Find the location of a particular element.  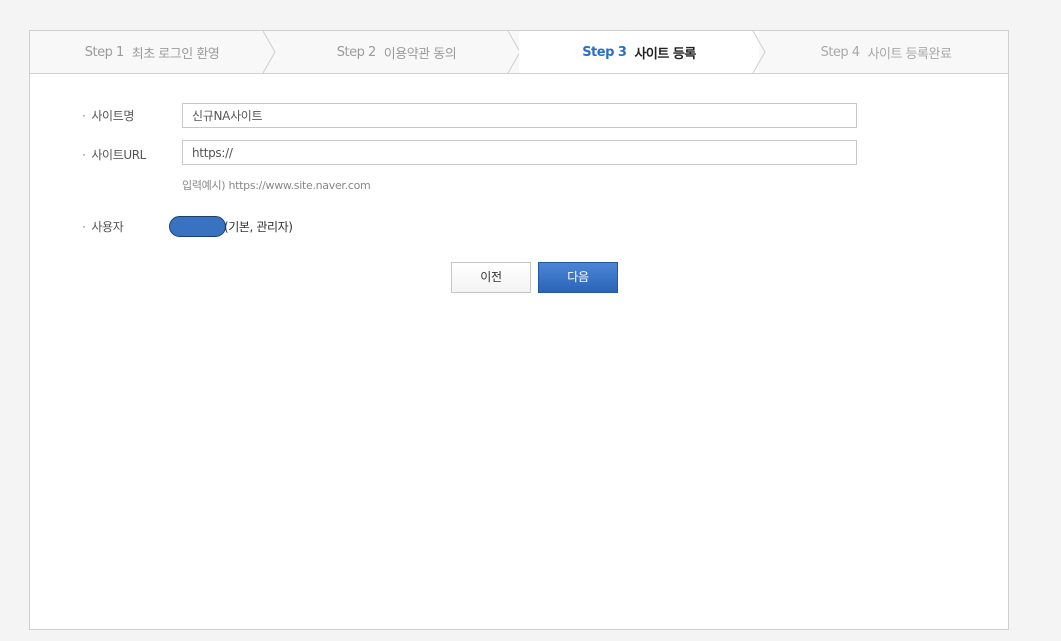

site-name-label: · 사이트명 is located at coordinates (108, 115).